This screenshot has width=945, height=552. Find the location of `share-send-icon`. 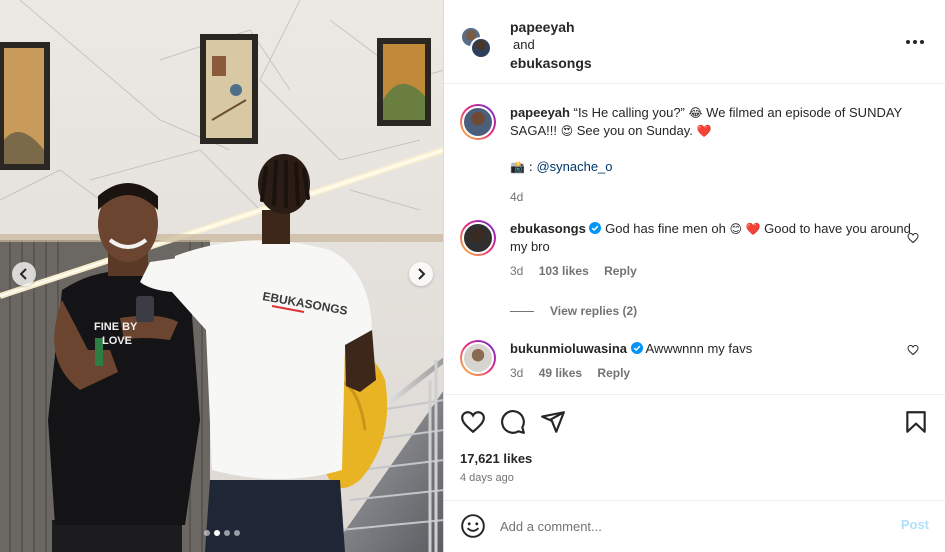

share-send-icon is located at coordinates (553, 422).